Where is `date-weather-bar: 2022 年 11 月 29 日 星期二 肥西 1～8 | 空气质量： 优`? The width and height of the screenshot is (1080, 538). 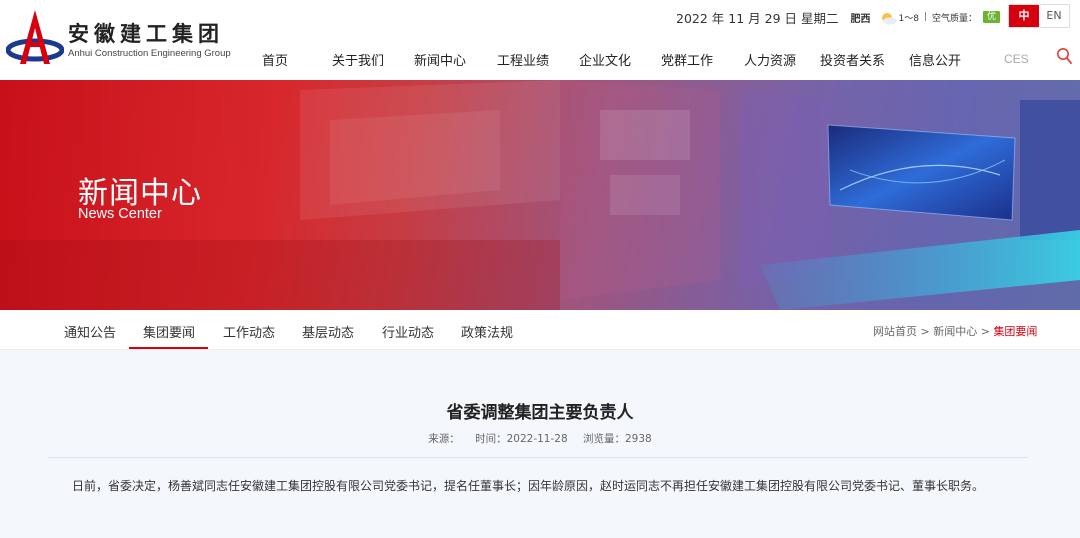 date-weather-bar: 2022 年 11 月 29 日 星期二 肥西 1～8 | 空气质量： 优 is located at coordinates (838, 17).